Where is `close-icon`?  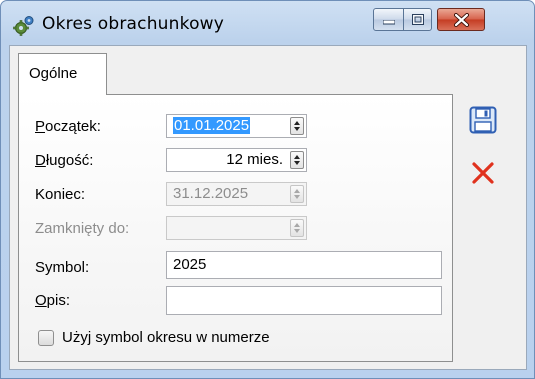 close-icon is located at coordinates (461, 20).